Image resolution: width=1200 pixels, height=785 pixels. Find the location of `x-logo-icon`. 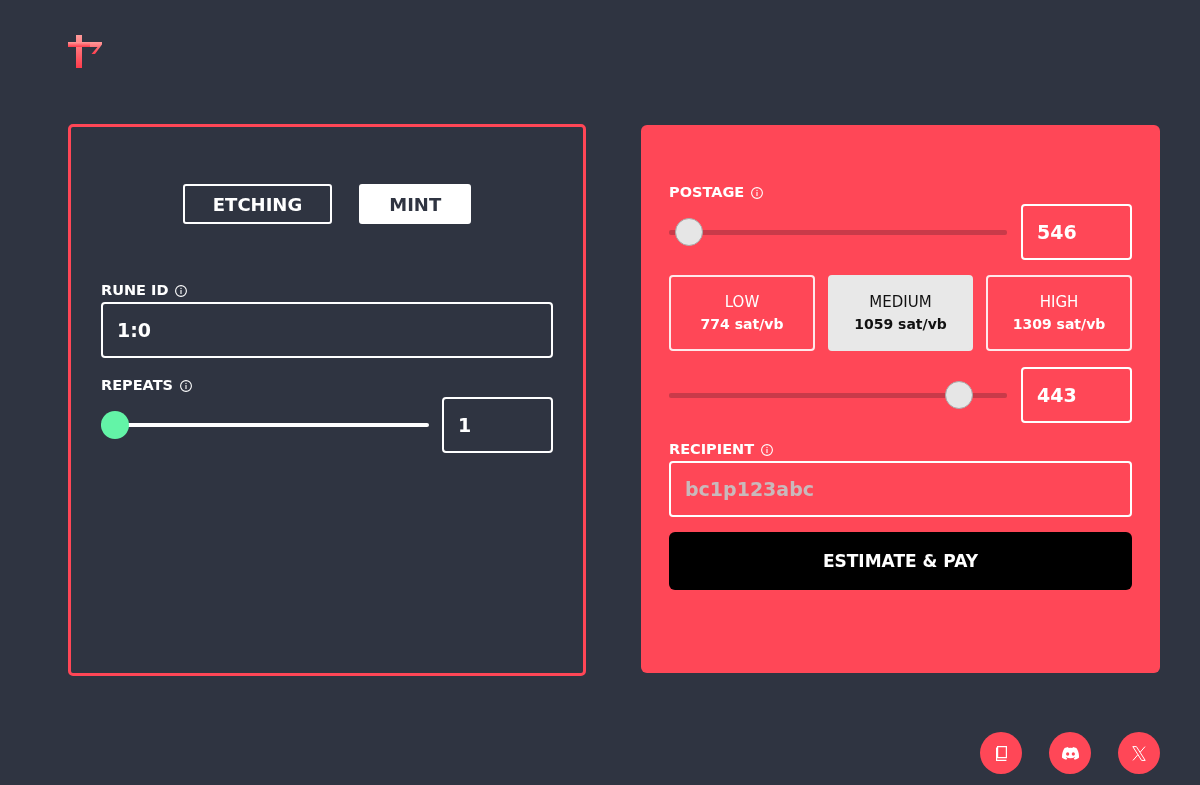

x-logo-icon is located at coordinates (1139, 753).